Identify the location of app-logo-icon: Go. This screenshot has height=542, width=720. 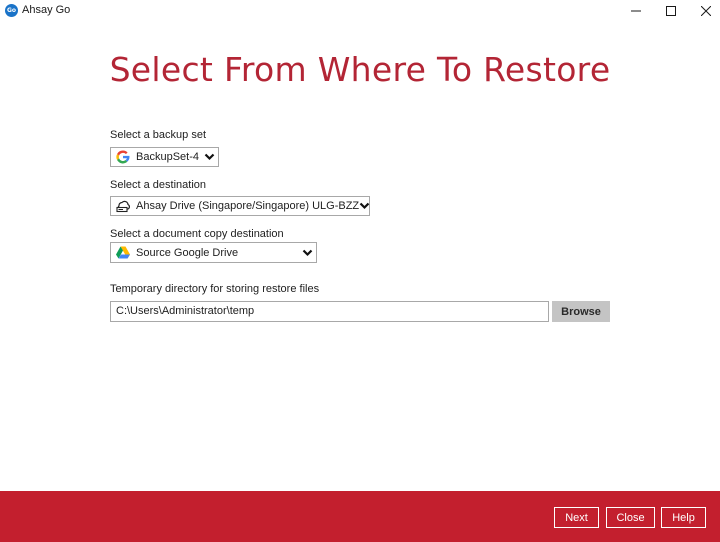
(11, 10).